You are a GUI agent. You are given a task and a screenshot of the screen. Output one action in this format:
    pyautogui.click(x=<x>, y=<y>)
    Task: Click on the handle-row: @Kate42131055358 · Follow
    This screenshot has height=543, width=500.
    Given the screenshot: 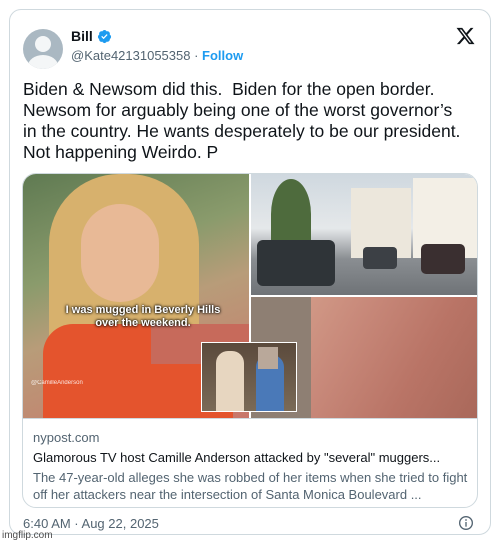 What is the action you would take?
    pyautogui.click(x=157, y=55)
    